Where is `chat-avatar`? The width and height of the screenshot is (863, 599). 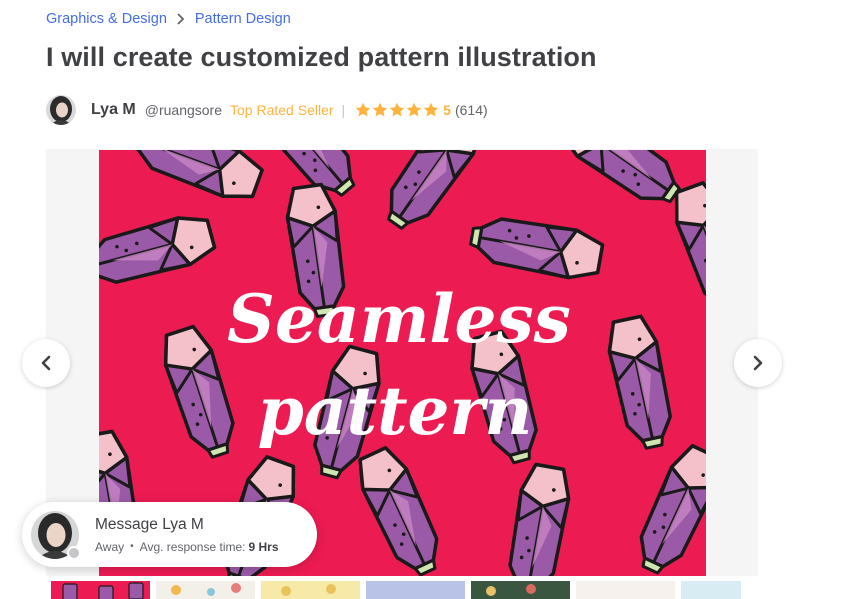
chat-avatar is located at coordinates (56, 535).